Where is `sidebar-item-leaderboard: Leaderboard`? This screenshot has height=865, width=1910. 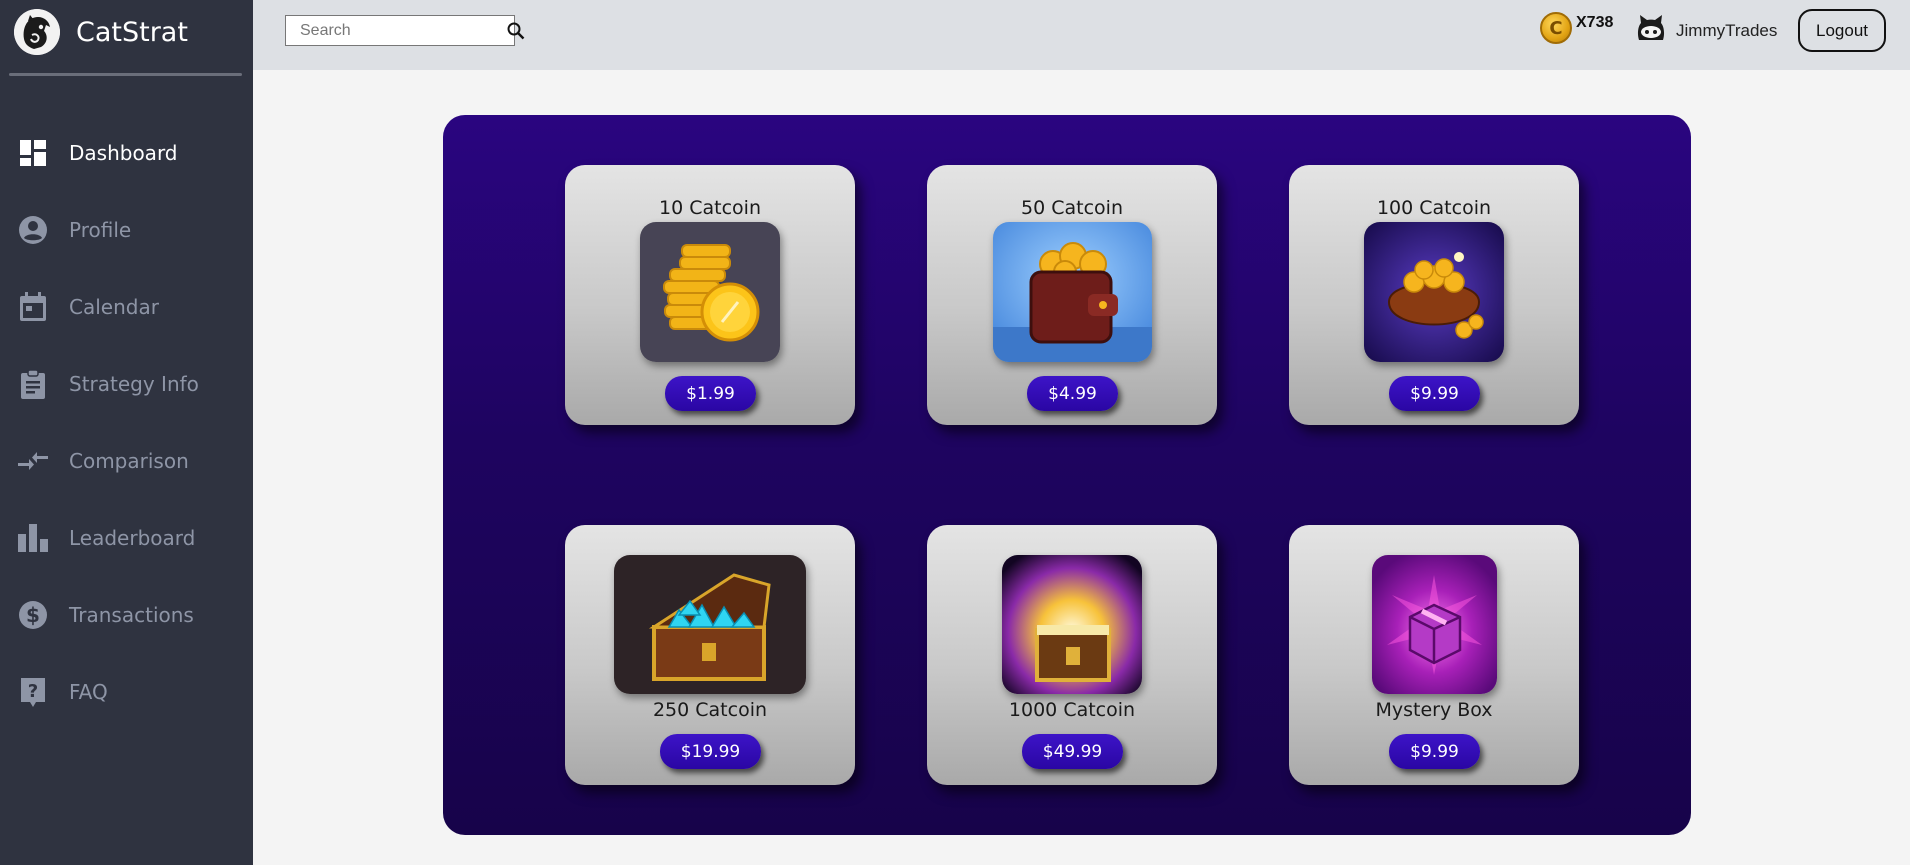
sidebar-item-leaderboard: Leaderboard is located at coordinates (126, 537).